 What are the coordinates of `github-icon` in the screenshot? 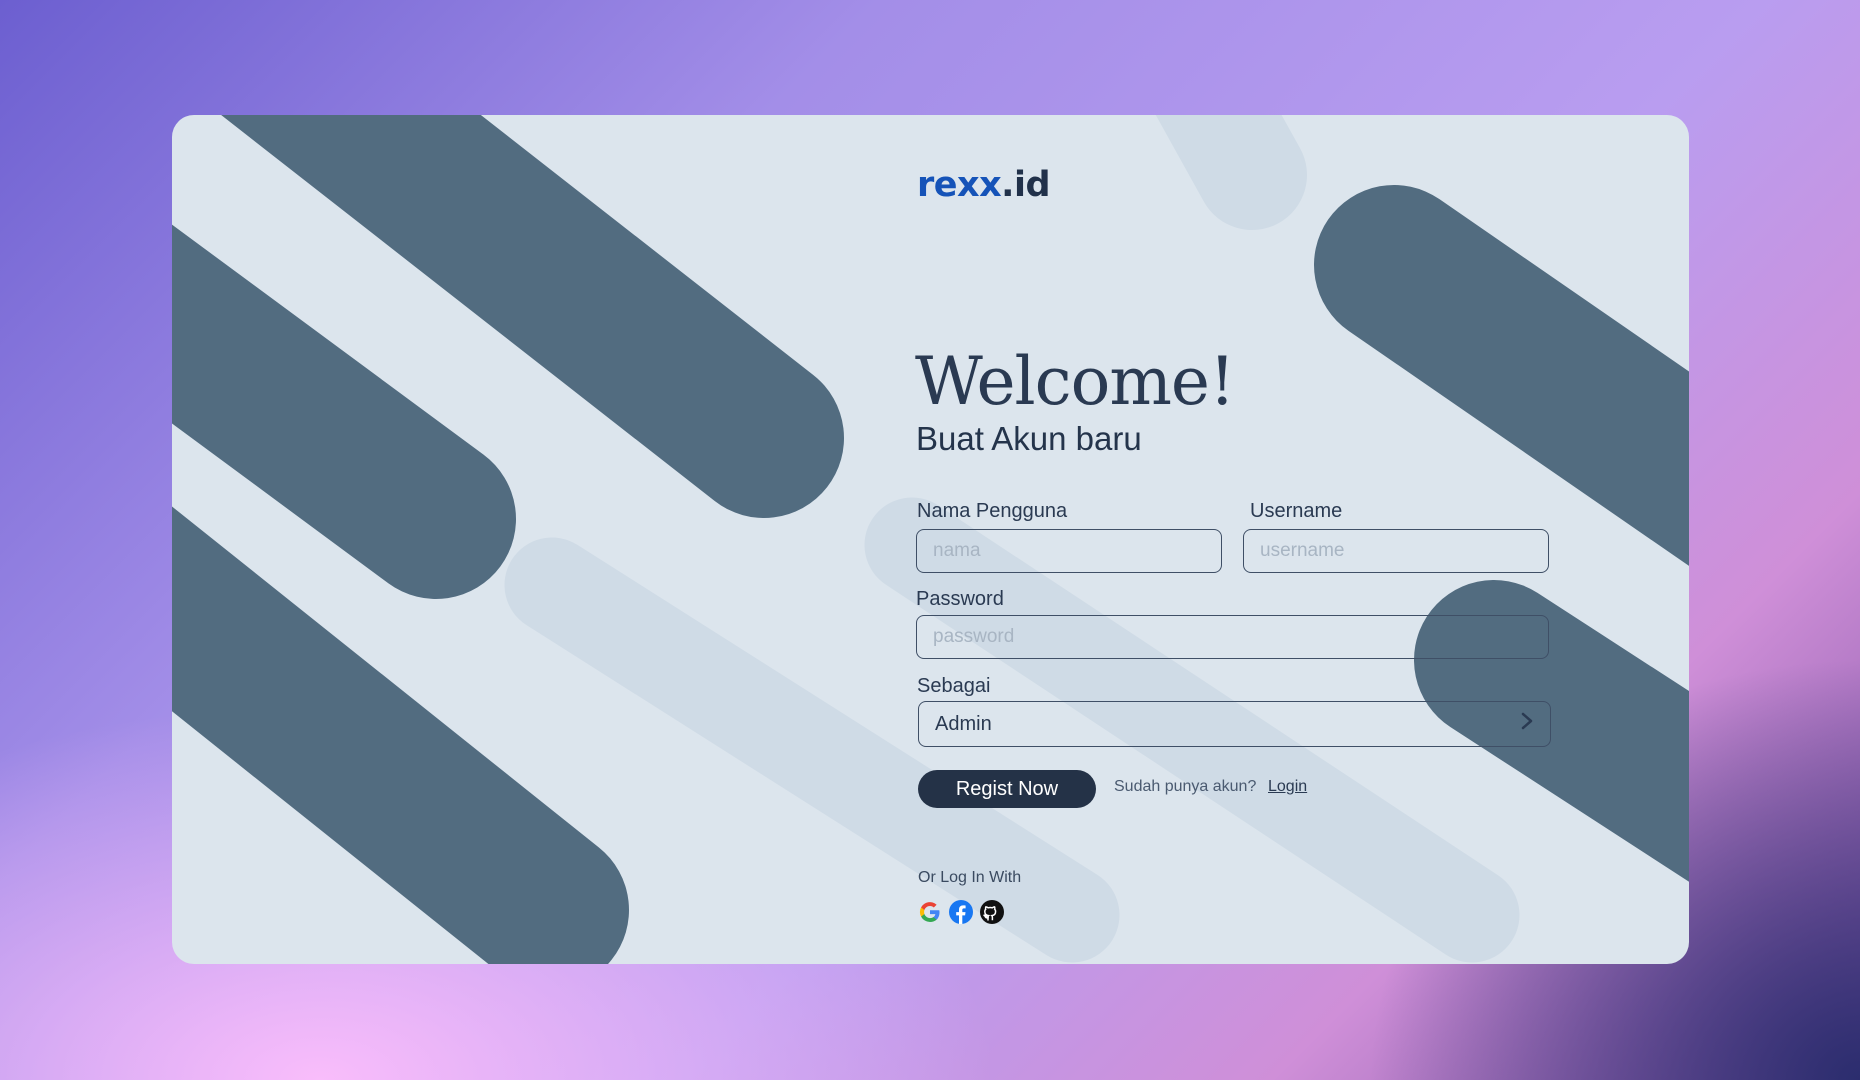 It's located at (992, 912).